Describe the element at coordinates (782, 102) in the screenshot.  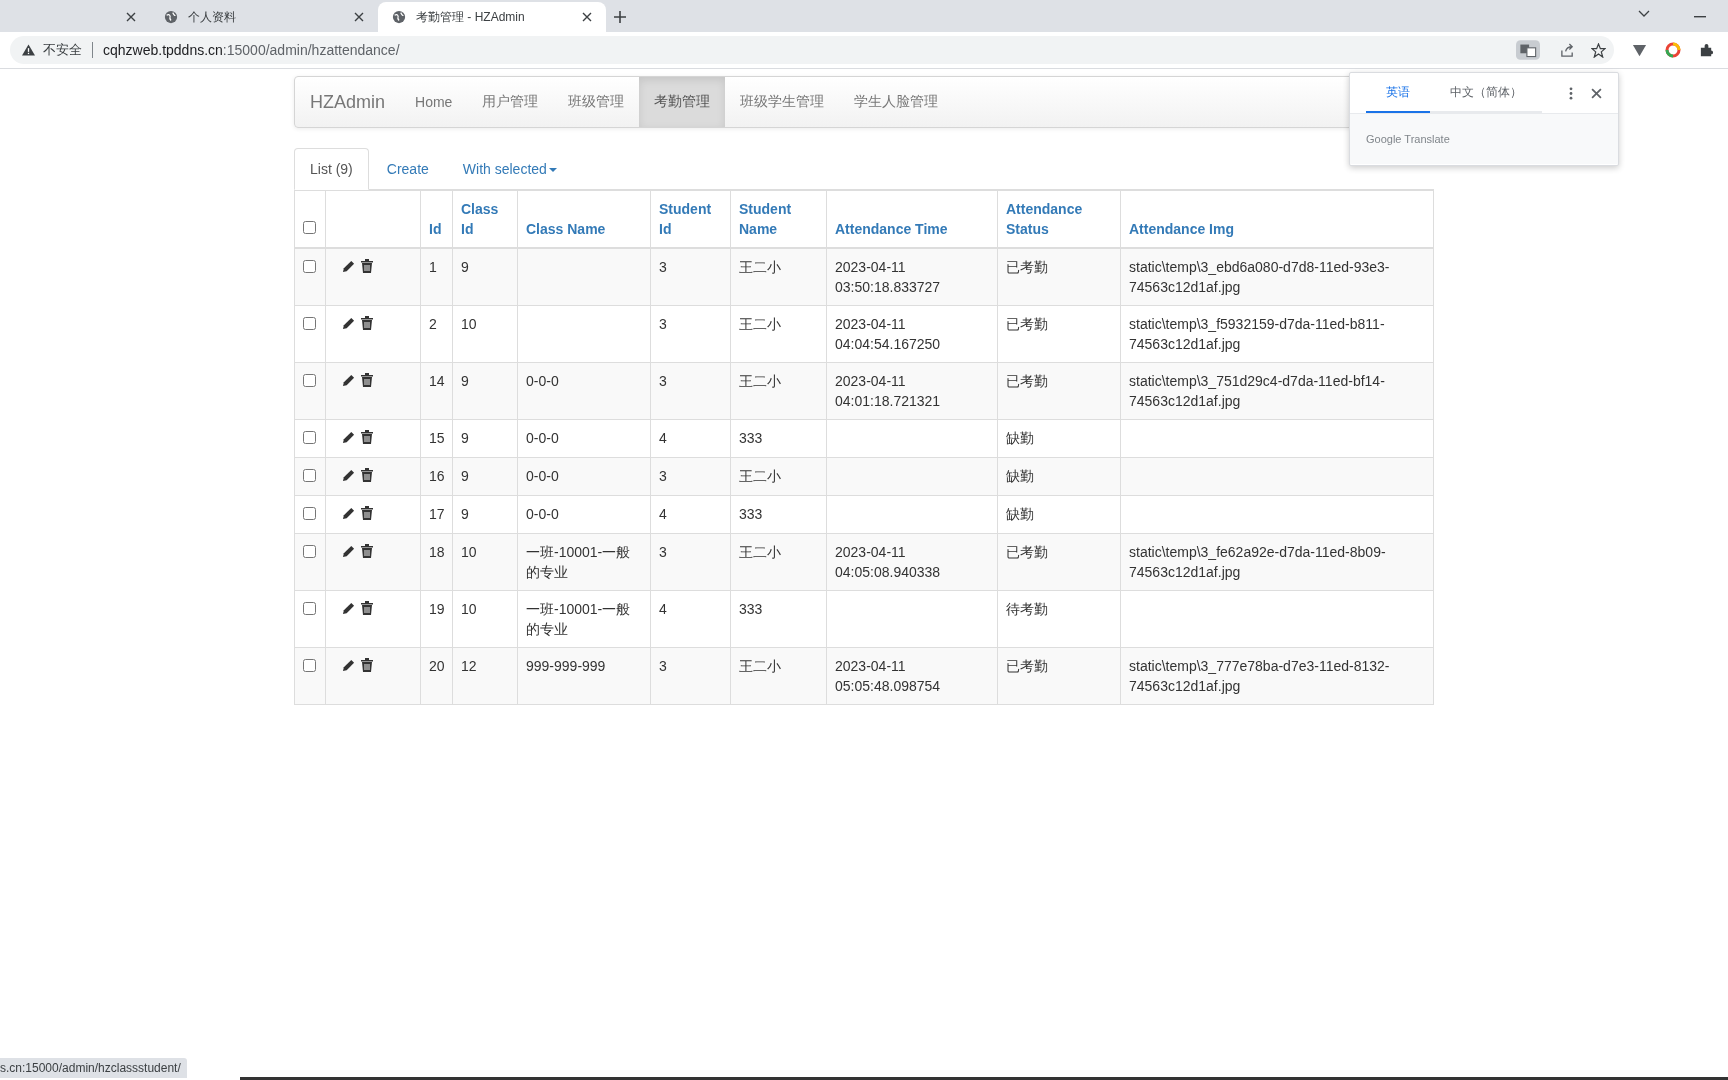
I see `nav-link: 班级学生管理` at that location.